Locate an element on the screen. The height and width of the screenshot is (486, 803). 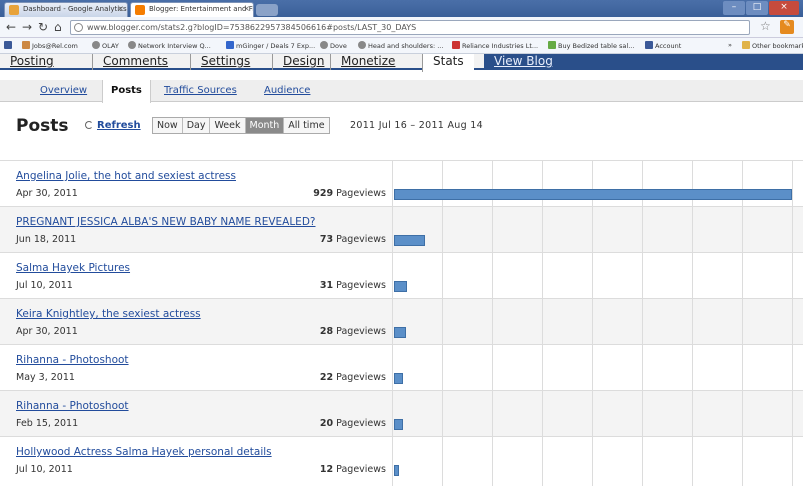
reload-icon: ↻ is located at coordinates (43, 27).